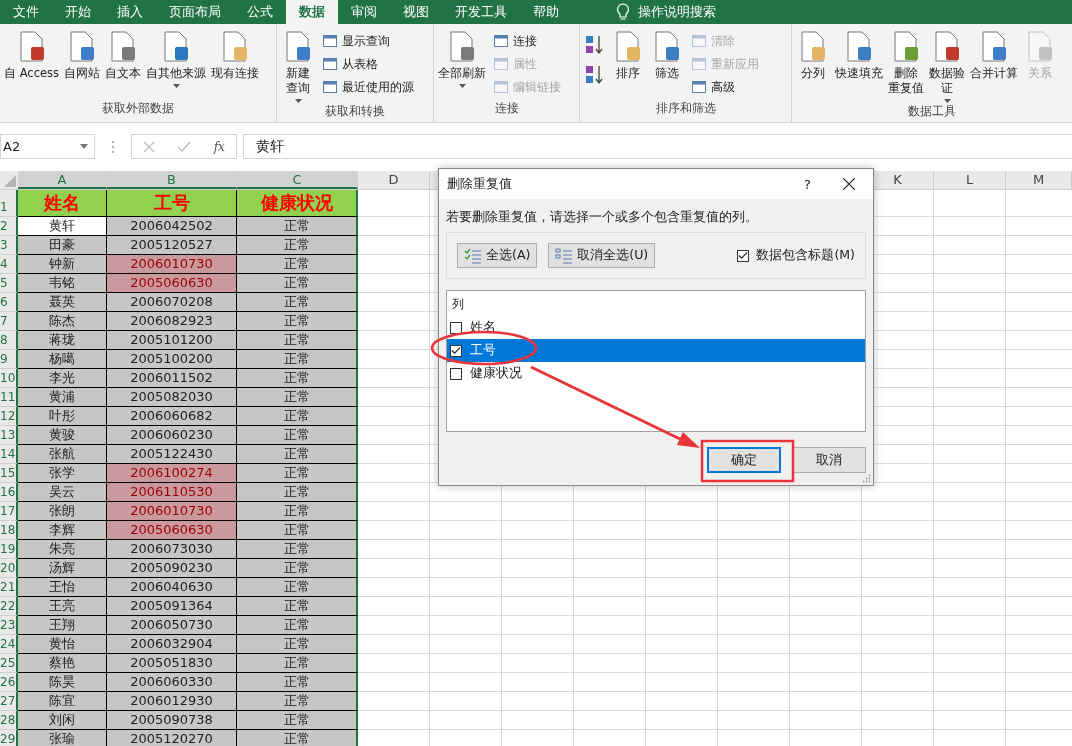 The height and width of the screenshot is (746, 1072). What do you see at coordinates (82, 55) in the screenshot?
I see `ribbon-button: 自网站` at bounding box center [82, 55].